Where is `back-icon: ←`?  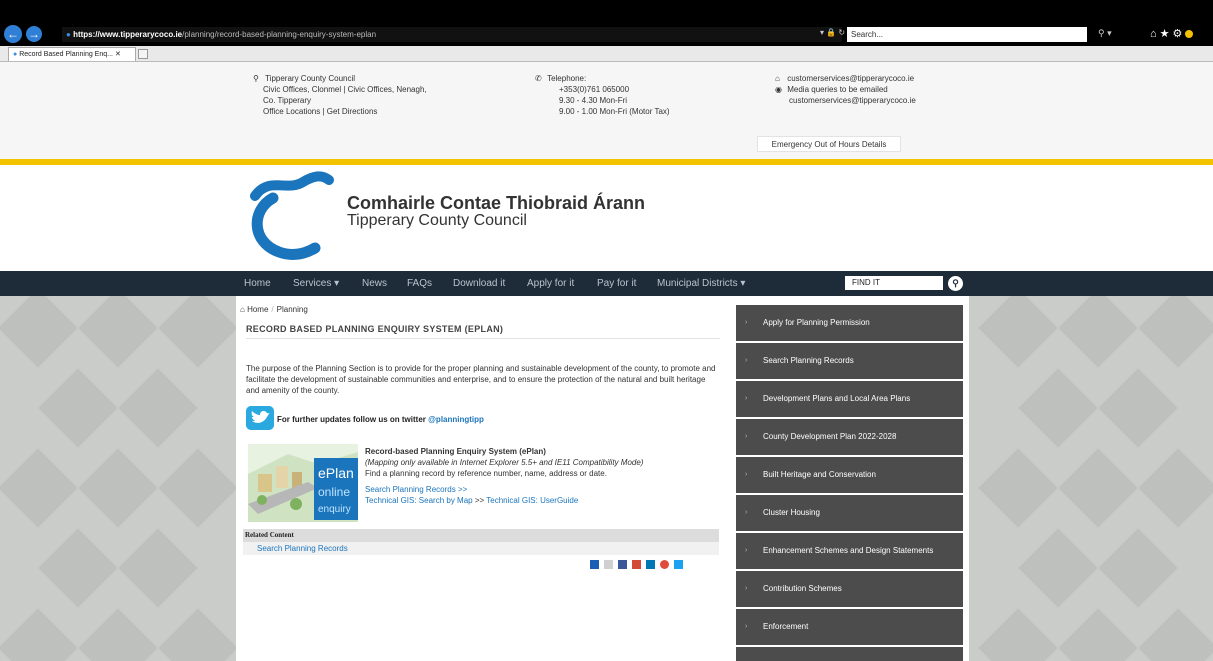 back-icon: ← is located at coordinates (13, 34).